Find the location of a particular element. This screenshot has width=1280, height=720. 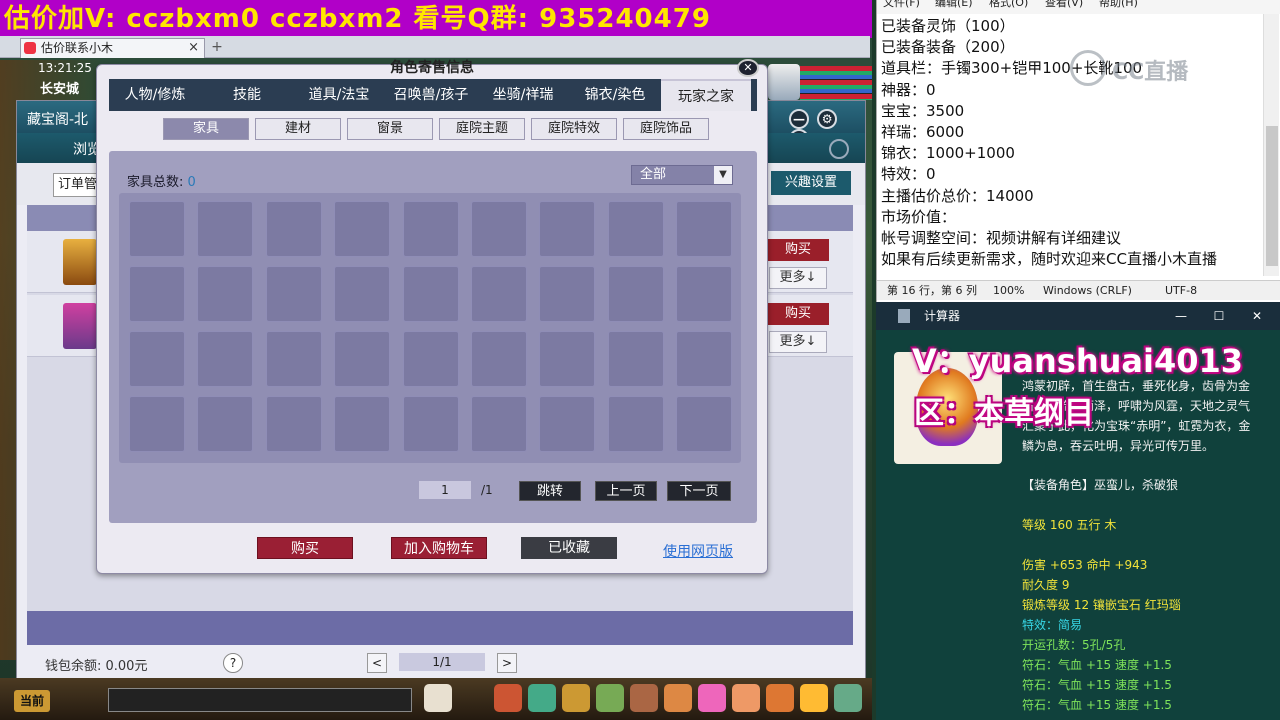

face-icon is located at coordinates (814, 698).